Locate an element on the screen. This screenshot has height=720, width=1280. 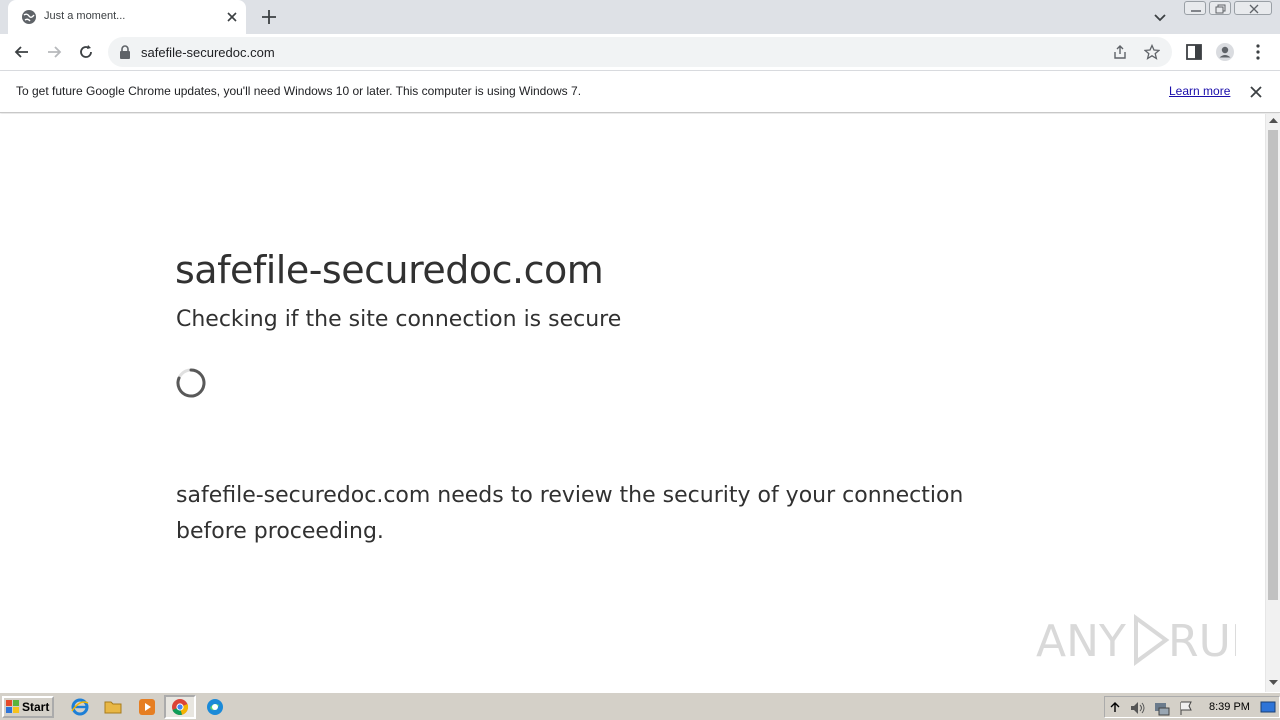
url-text: safefile-securedoc.com is located at coordinates (208, 52).